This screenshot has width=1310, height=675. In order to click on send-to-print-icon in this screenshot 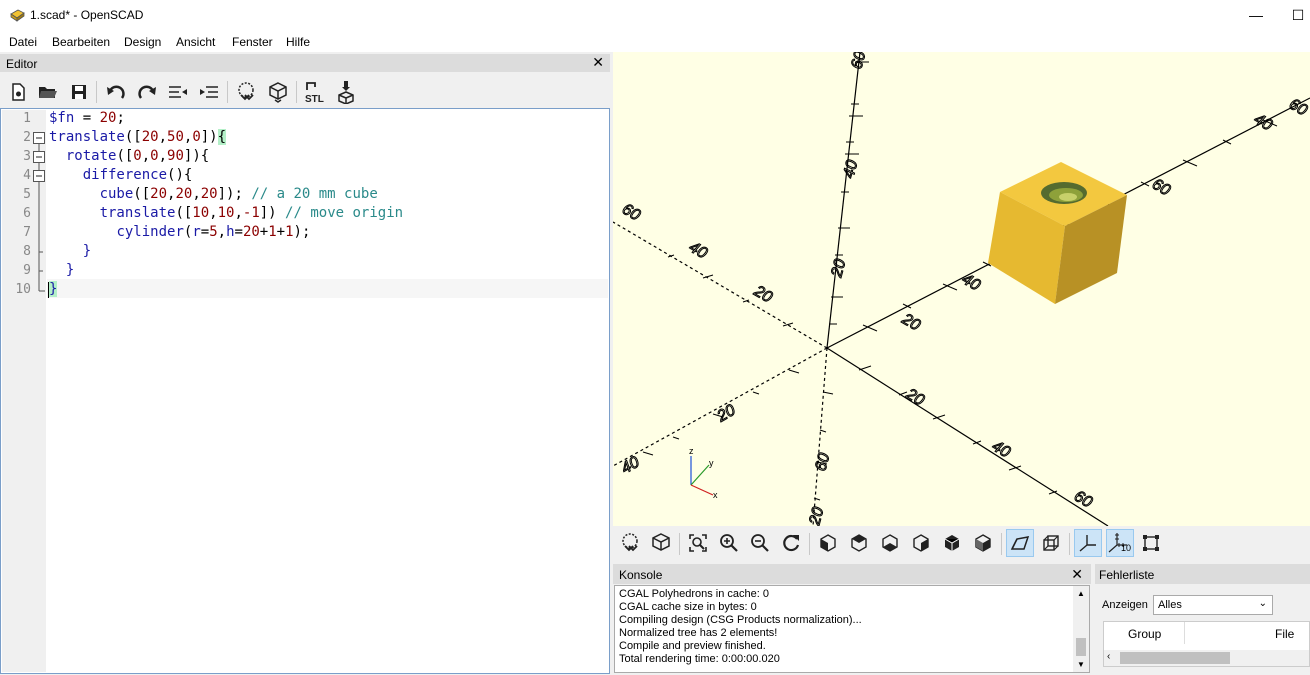, I will do `click(346, 92)`.